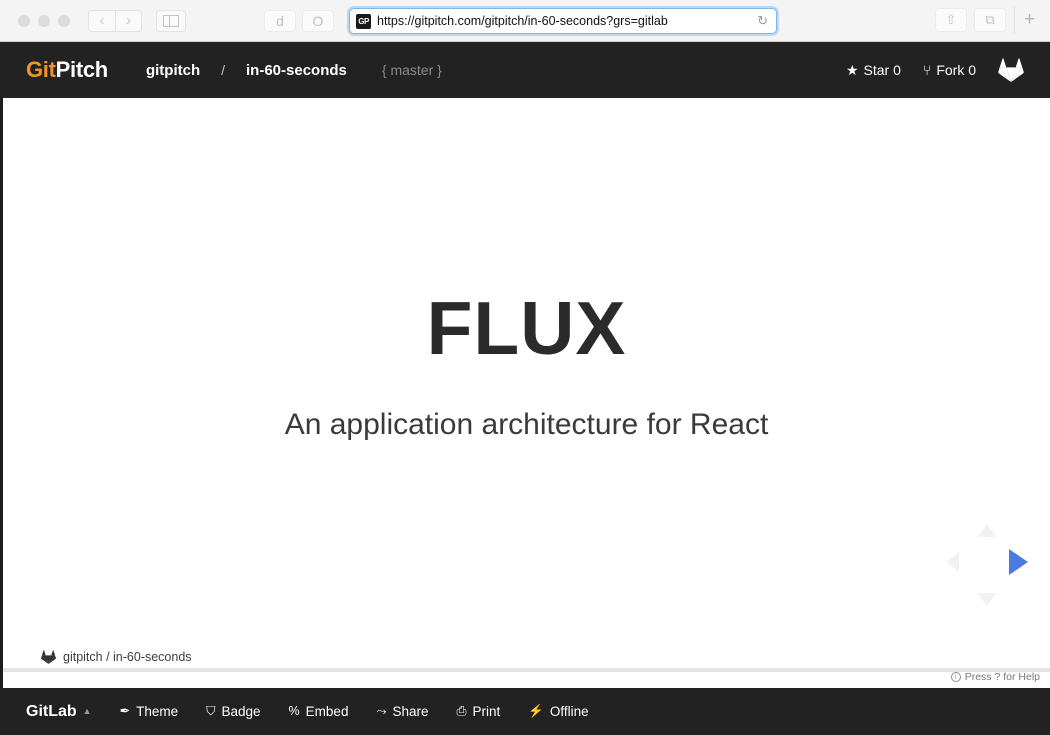  What do you see at coordinates (990, 20) in the screenshot?
I see `tabs-overview-icon: ⧉` at bounding box center [990, 20].